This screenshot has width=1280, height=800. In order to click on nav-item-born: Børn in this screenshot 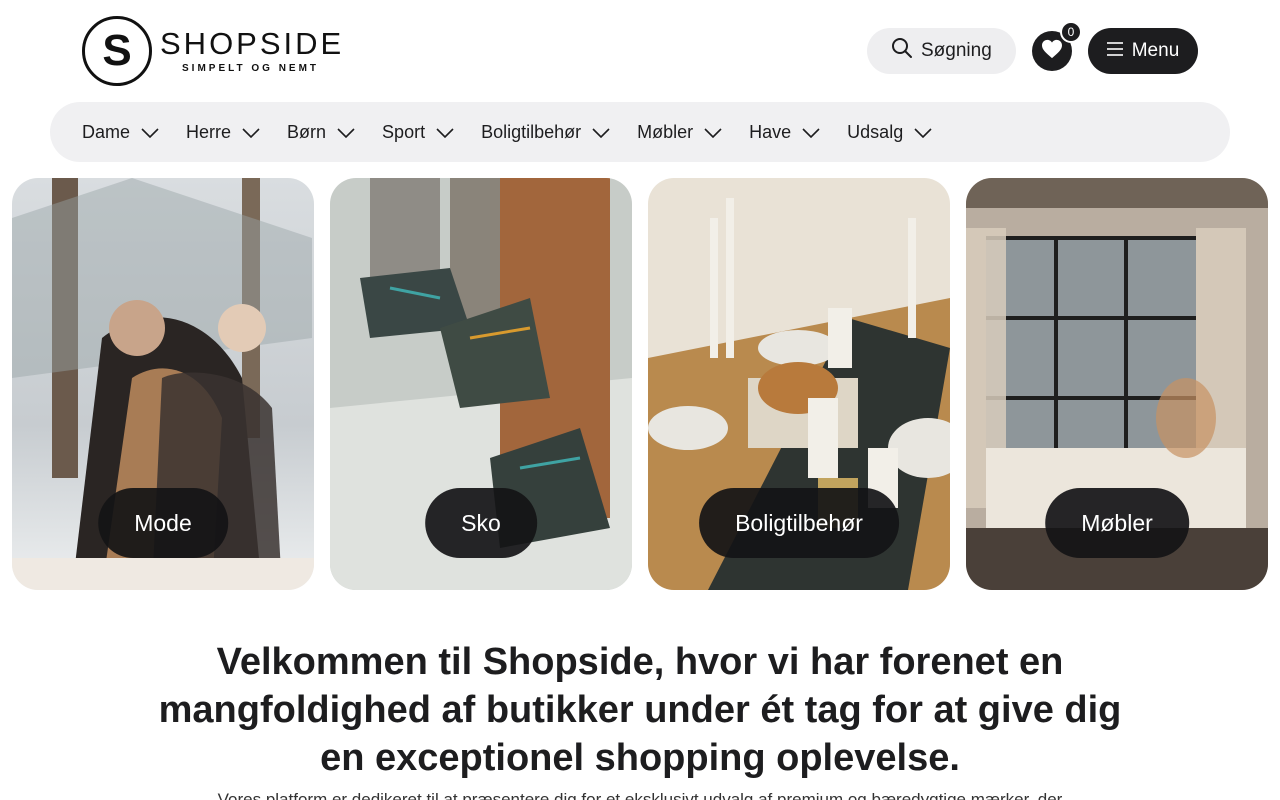, I will do `click(321, 132)`.